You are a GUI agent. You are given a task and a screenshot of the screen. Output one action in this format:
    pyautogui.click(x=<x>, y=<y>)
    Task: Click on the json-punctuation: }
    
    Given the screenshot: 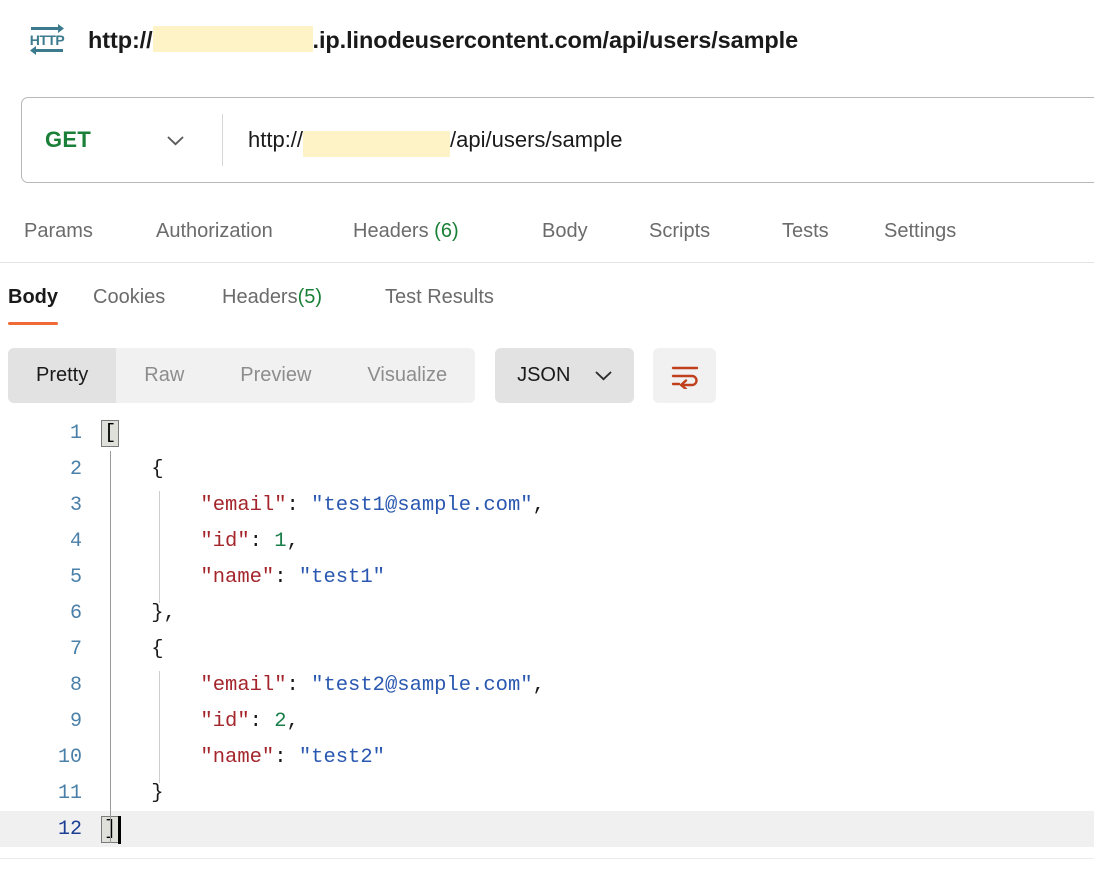 What is the action you would take?
    pyautogui.click(x=157, y=793)
    